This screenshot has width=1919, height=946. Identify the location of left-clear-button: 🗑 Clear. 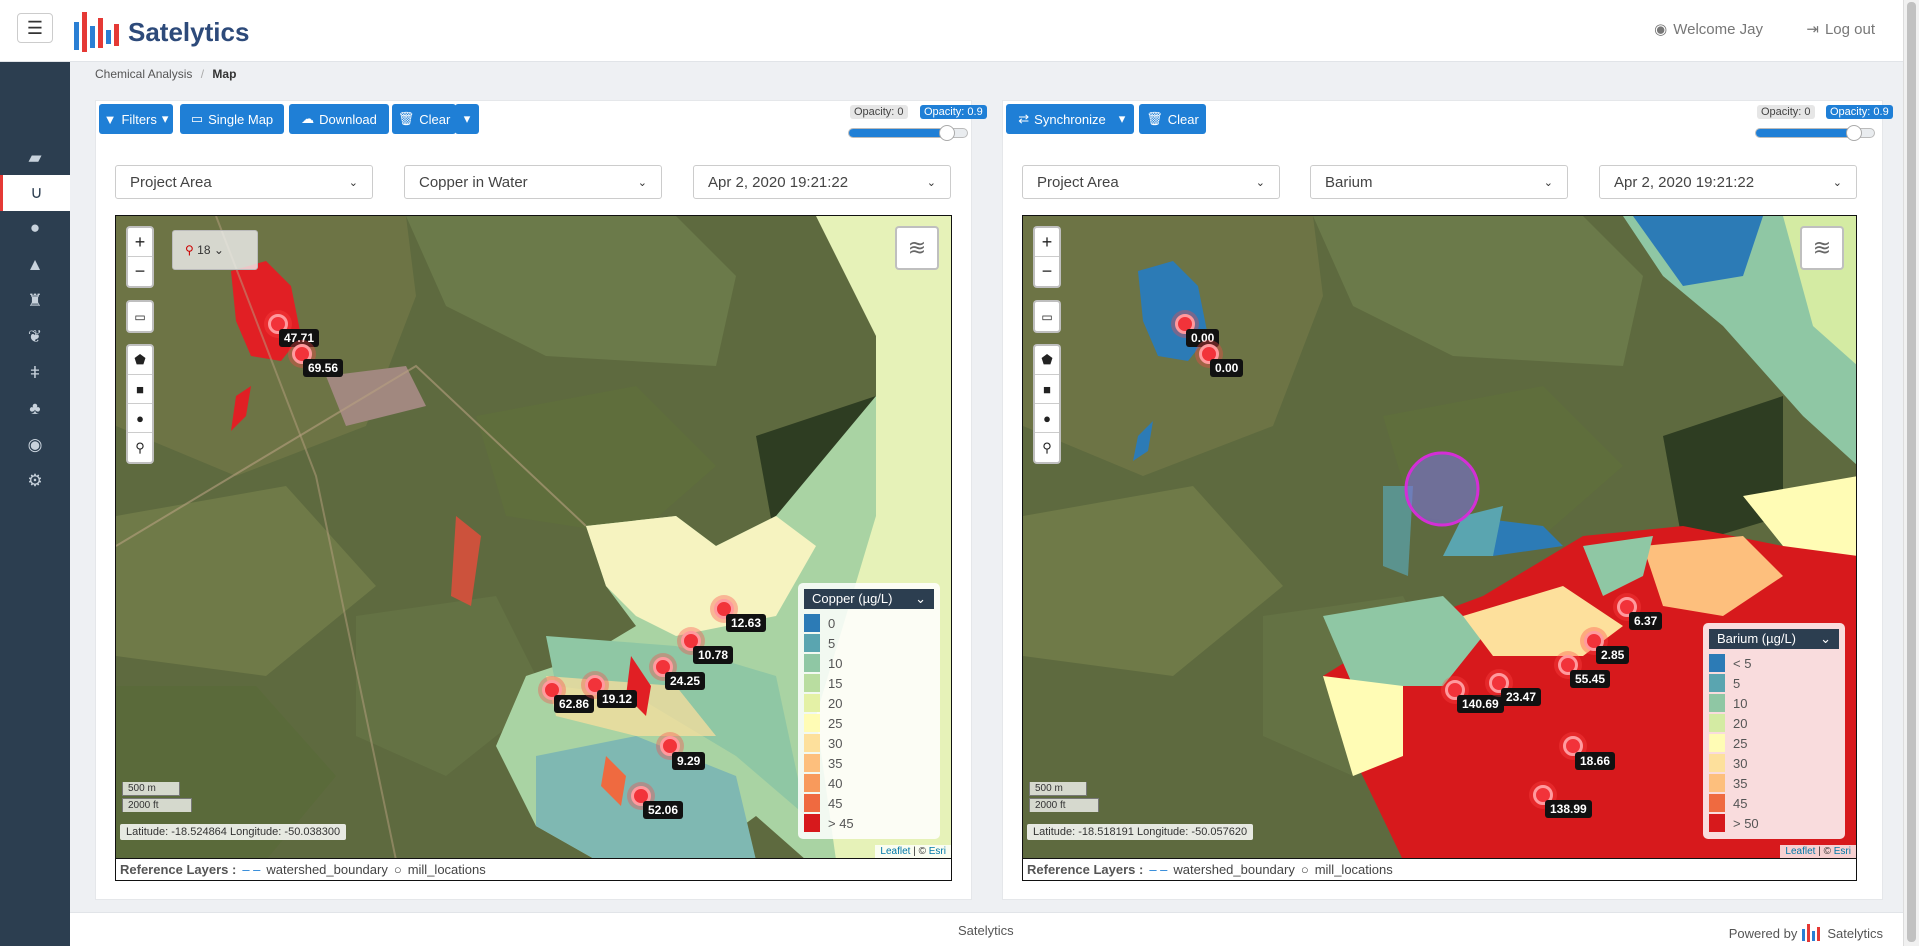
(424, 119).